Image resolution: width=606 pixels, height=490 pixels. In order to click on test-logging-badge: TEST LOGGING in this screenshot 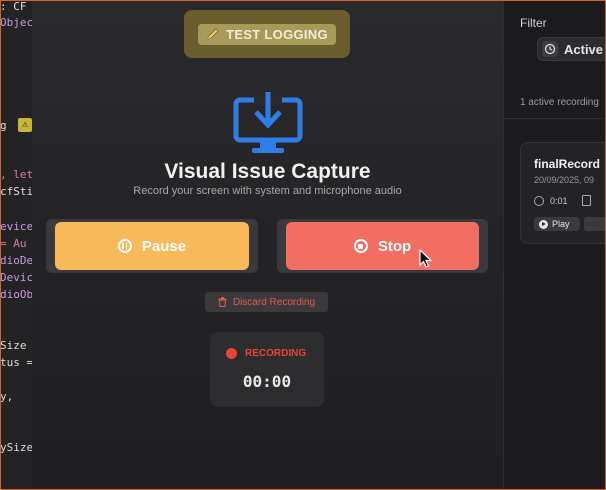, I will do `click(267, 34)`.